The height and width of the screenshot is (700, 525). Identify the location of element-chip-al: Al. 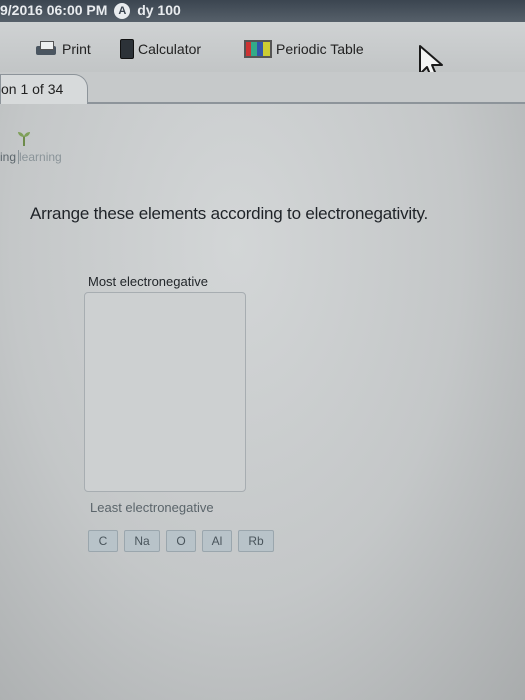
(217, 541).